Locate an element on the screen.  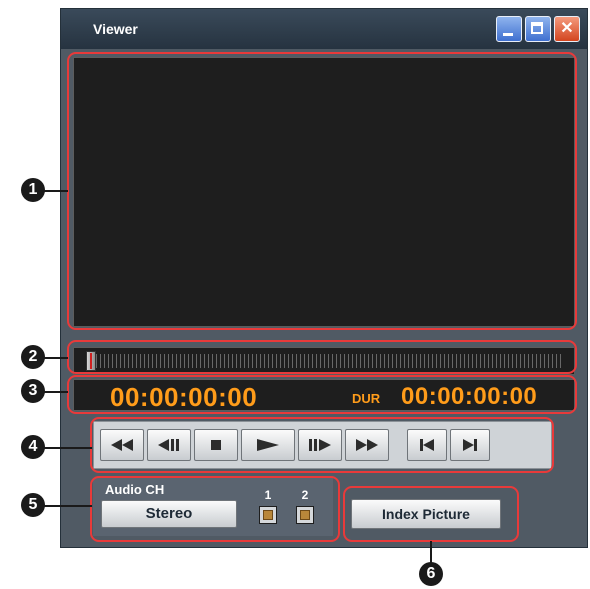
marker-3-leader is located at coordinates (55, 392).